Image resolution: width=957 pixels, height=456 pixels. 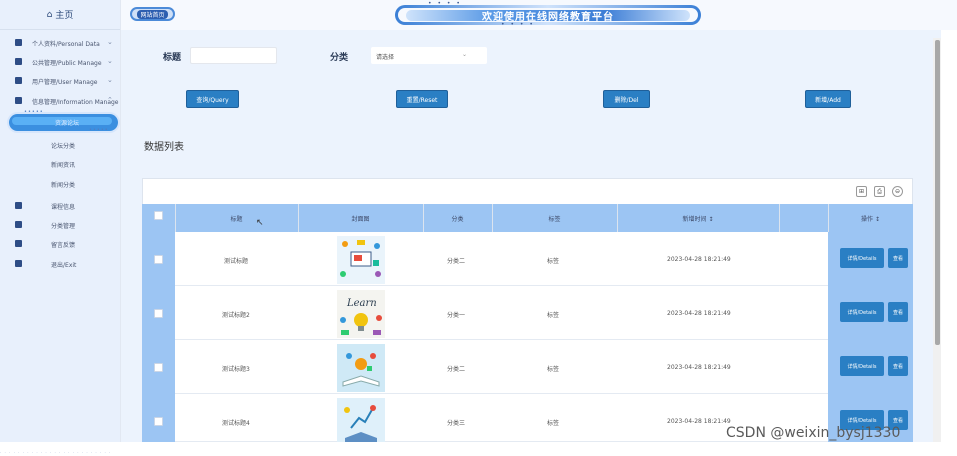 I want to click on sidebar-item-information: 信息管理/Information Manage ⌃, so click(x=60, y=101).